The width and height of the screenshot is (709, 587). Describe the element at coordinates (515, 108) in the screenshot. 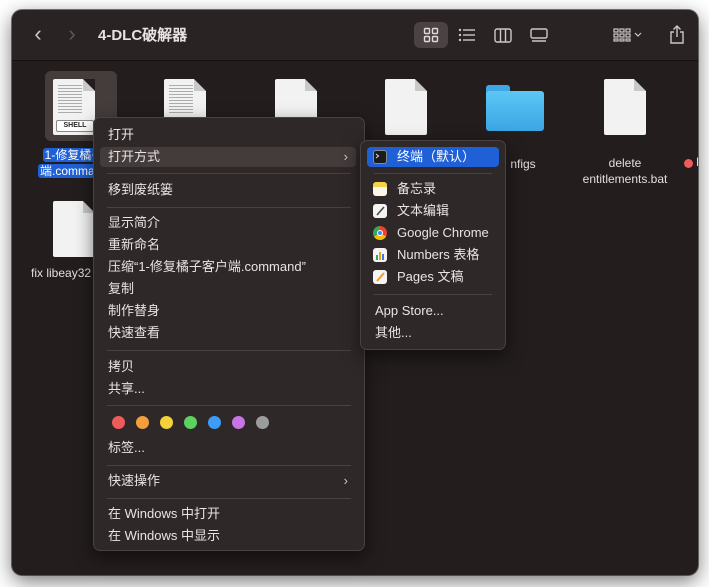

I see `folder-icon` at that location.